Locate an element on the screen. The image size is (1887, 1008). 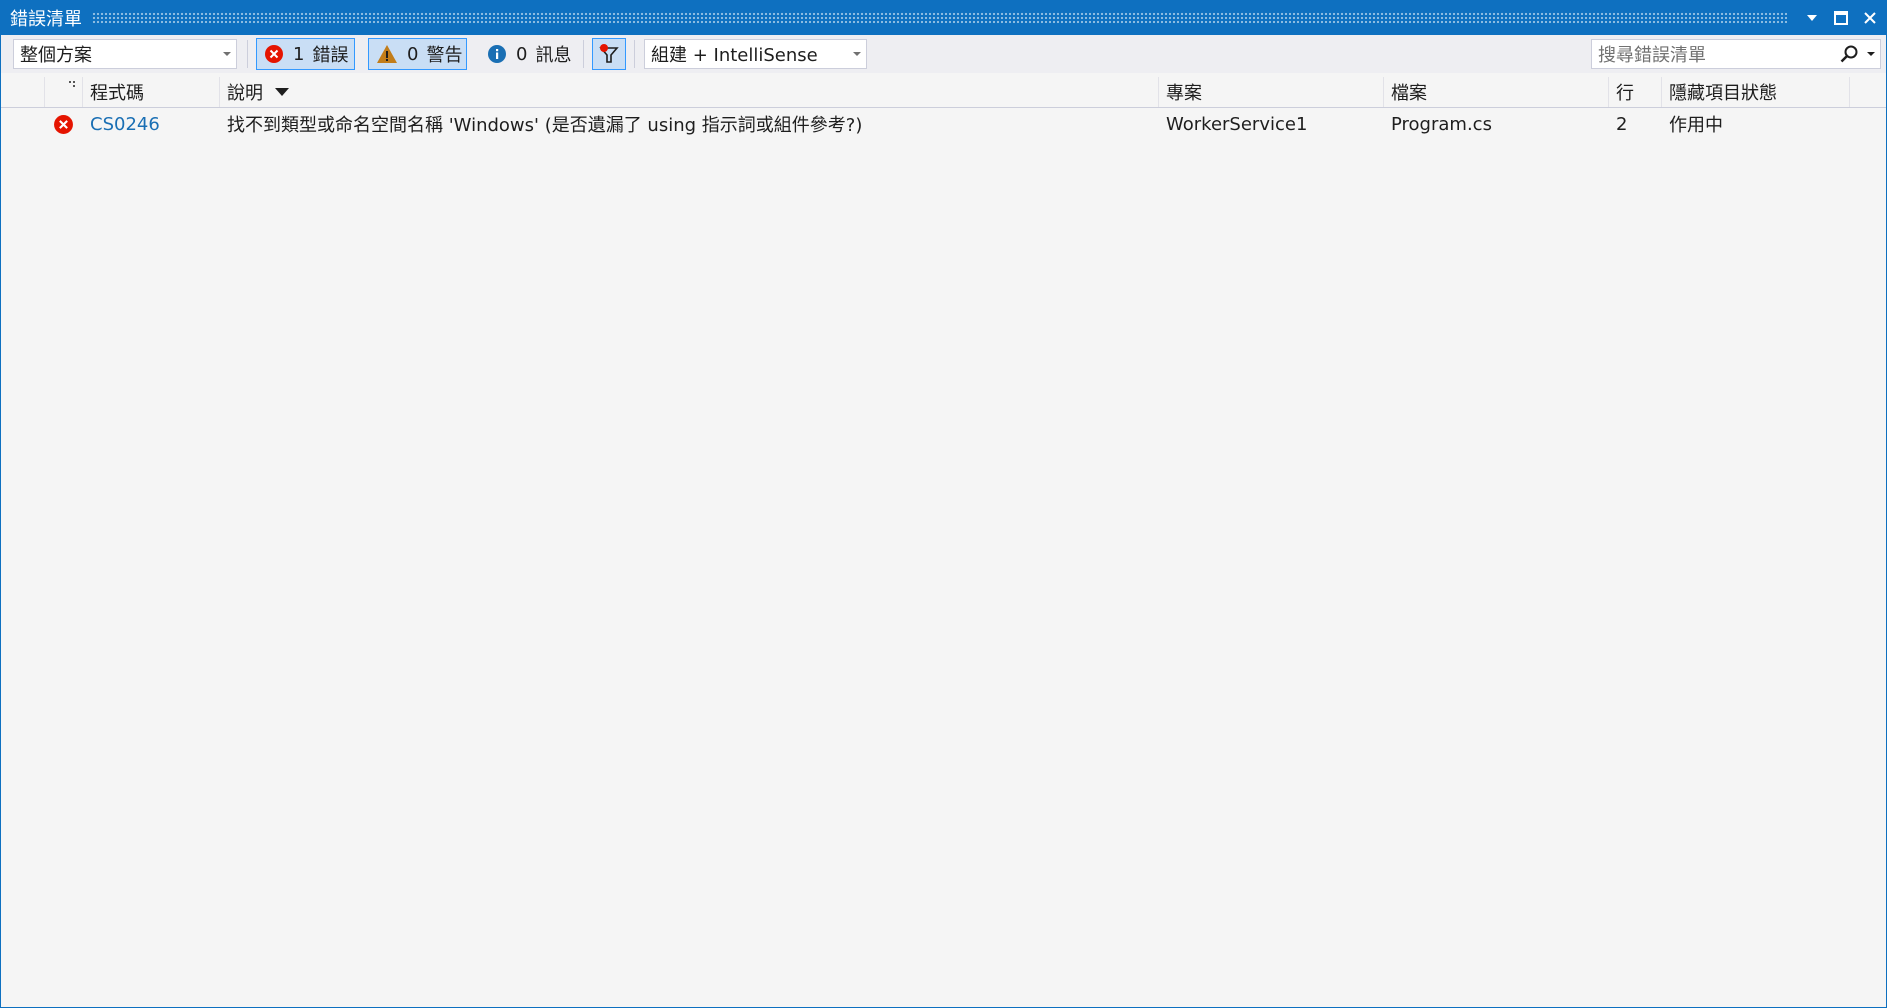
column-header-suppression: 隱藏項目狀態 is located at coordinates (1756, 92).